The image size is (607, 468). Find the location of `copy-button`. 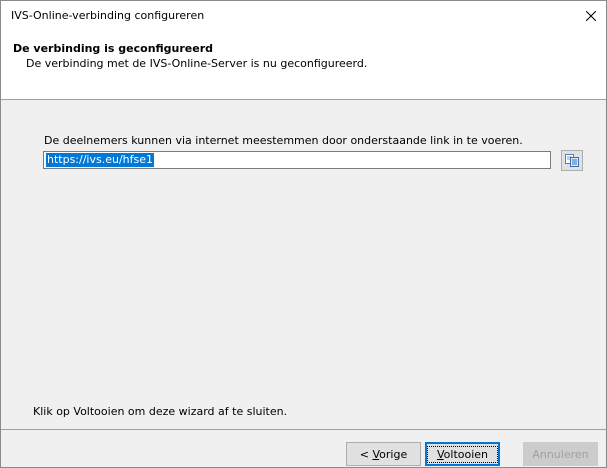

copy-button is located at coordinates (572, 160).